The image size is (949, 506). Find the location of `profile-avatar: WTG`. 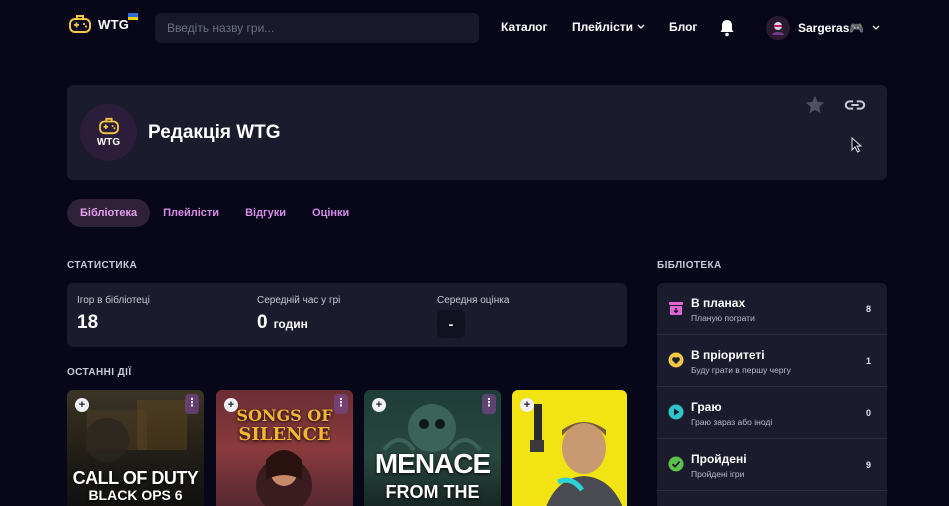

profile-avatar: WTG is located at coordinates (108, 132).